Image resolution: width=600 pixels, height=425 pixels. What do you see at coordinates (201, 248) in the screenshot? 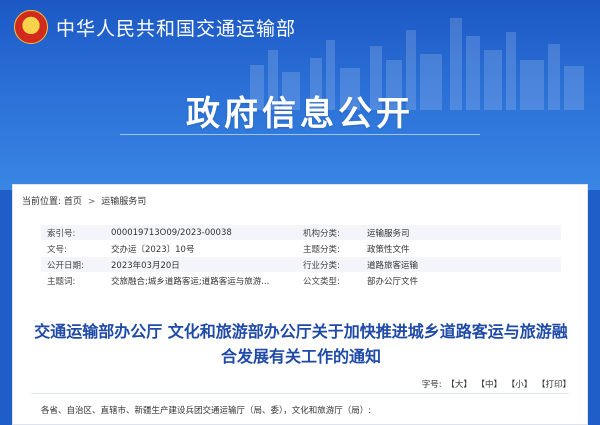
I see `meta-value: 交办运〔2023〕10号` at bounding box center [201, 248].